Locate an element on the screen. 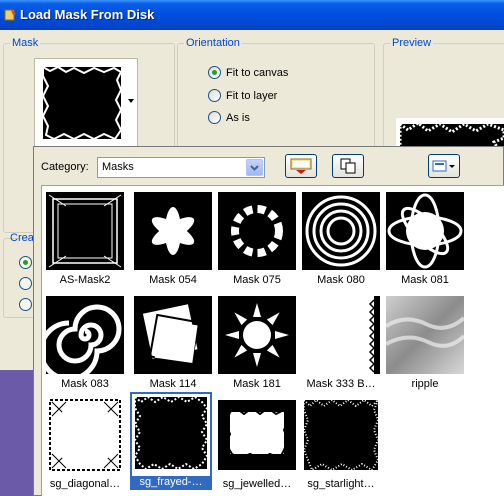  radio-as-is: As is is located at coordinates (229, 117).